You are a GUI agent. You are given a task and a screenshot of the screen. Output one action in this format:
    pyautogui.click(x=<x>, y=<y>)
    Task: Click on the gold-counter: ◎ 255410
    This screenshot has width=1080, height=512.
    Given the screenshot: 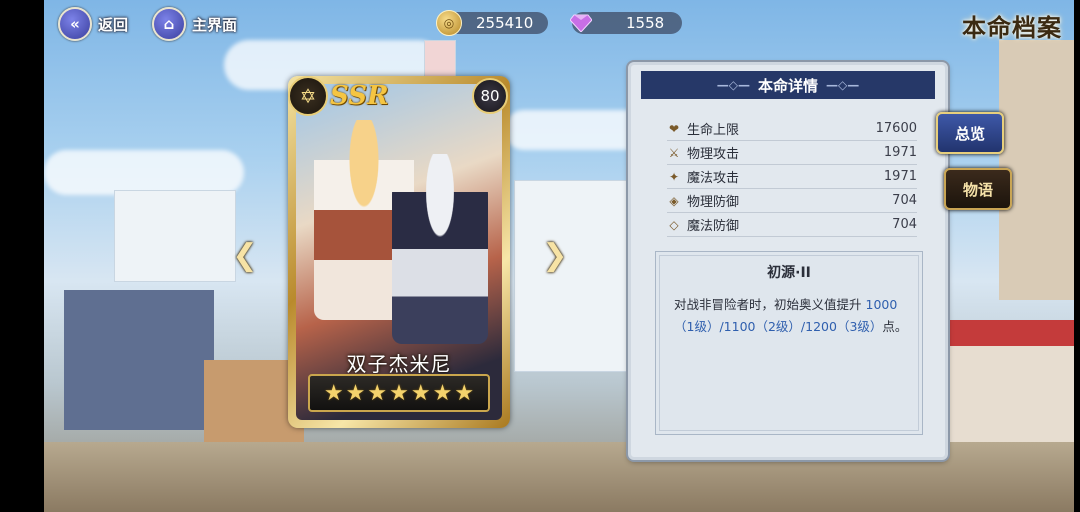 What is the action you would take?
    pyautogui.click(x=492, y=23)
    